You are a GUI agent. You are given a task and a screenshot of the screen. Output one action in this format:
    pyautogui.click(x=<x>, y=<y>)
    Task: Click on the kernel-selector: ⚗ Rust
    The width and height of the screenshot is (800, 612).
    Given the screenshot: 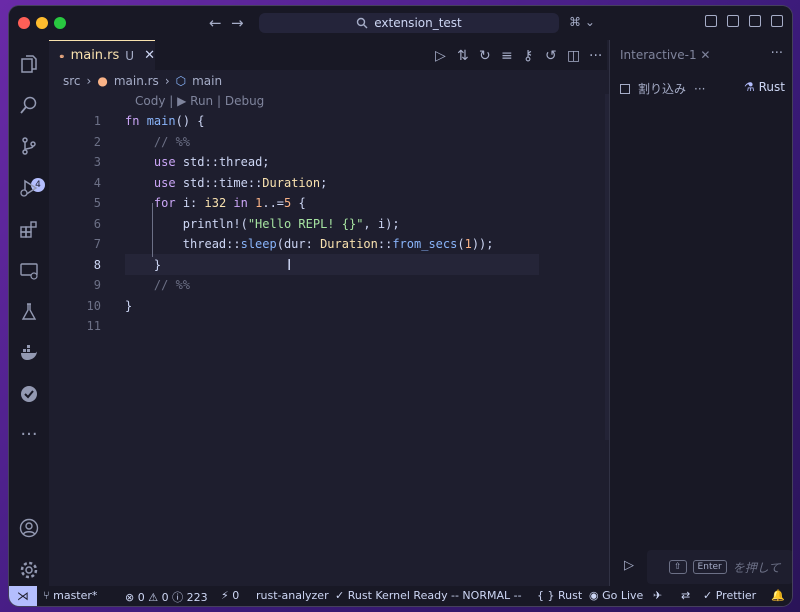 What is the action you would take?
    pyautogui.click(x=764, y=87)
    